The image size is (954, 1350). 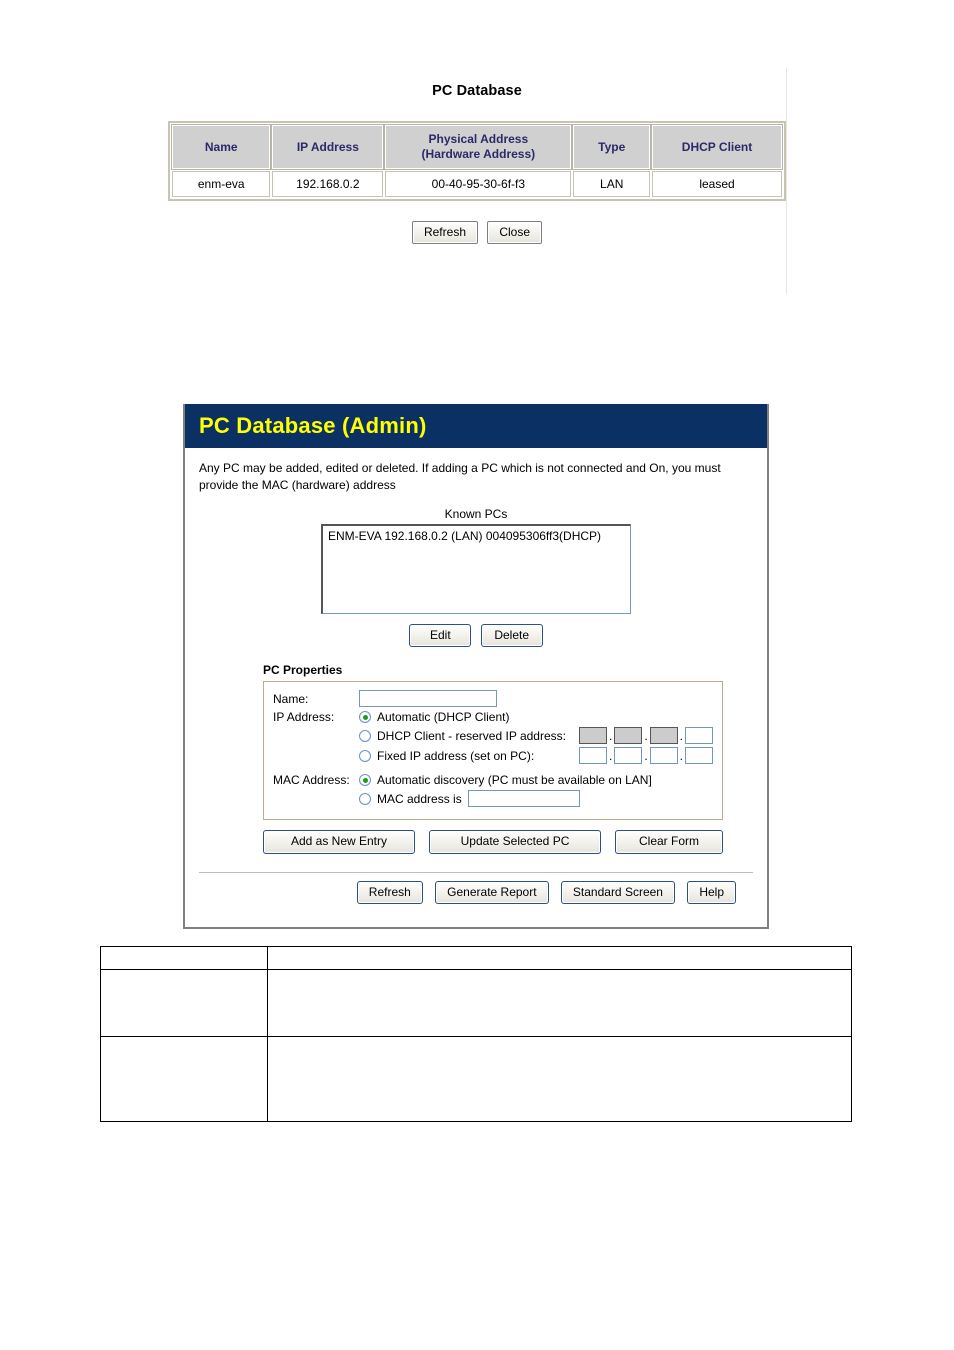 What do you see at coordinates (365, 735) in the screenshot?
I see `radio-ip-reserved-icon` at bounding box center [365, 735].